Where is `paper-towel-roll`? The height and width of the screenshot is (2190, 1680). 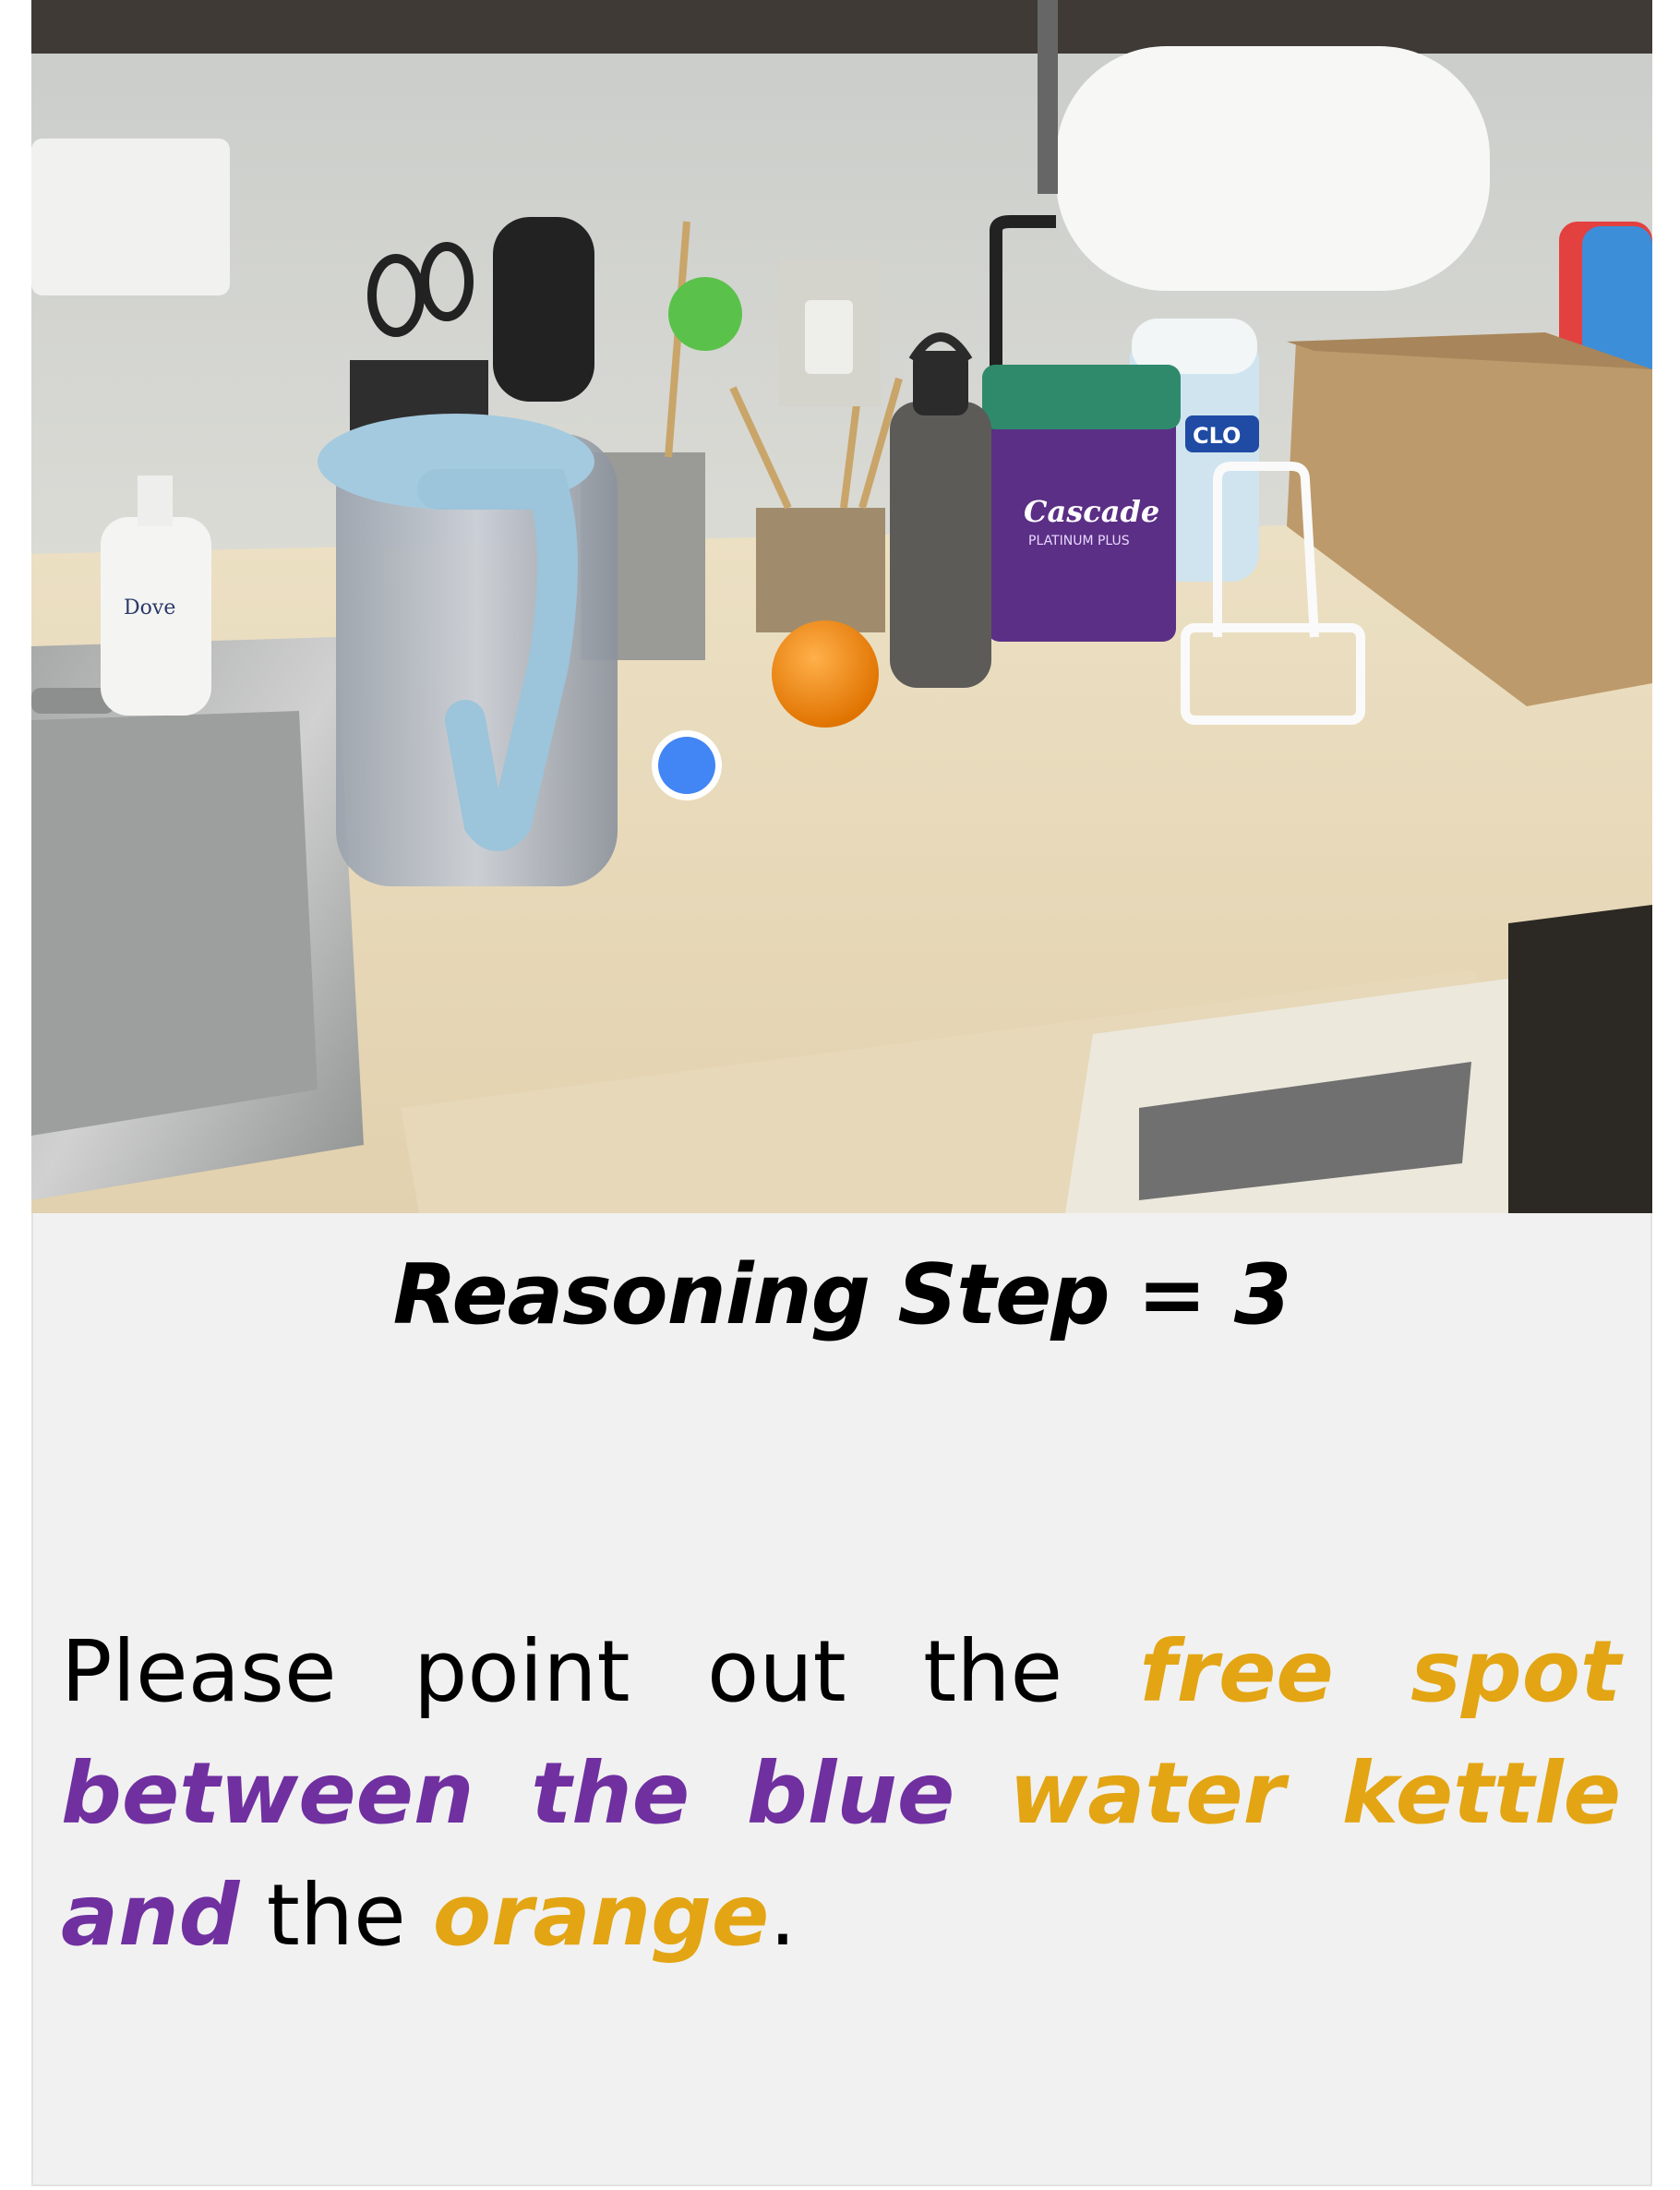
paper-towel-roll is located at coordinates (1273, 168).